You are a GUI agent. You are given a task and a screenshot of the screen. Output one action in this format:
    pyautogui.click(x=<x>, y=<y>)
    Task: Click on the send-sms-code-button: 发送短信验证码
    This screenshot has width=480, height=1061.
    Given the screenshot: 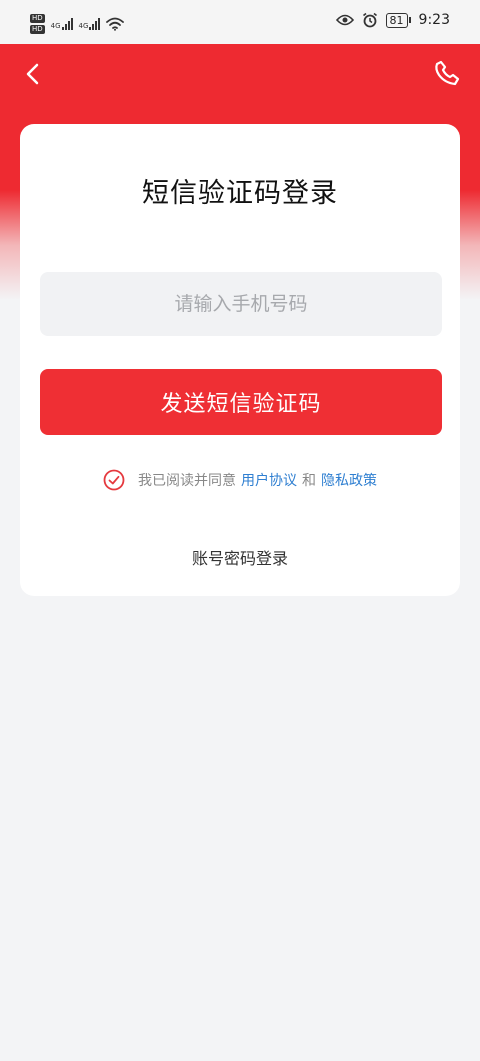 What is the action you would take?
    pyautogui.click(x=241, y=402)
    